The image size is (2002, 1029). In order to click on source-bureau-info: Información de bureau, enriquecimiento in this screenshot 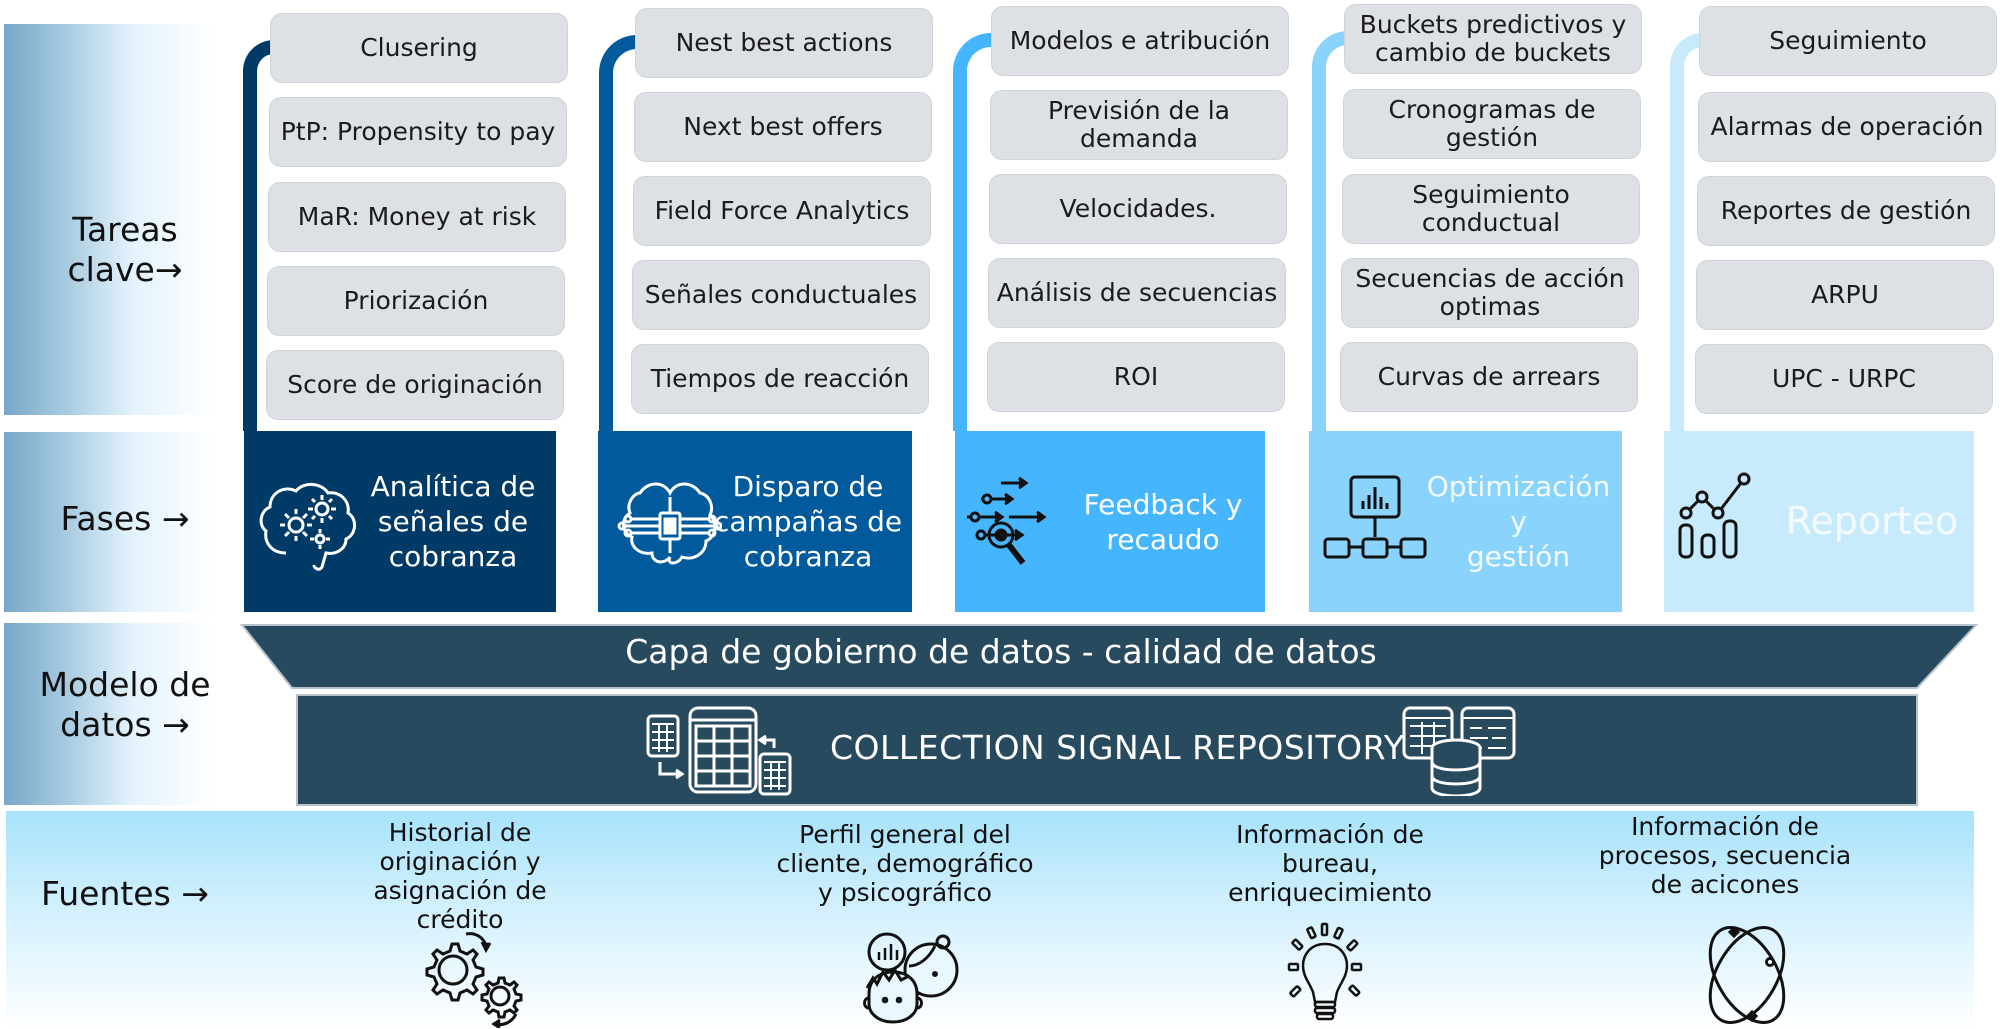, I will do `click(1330, 863)`.